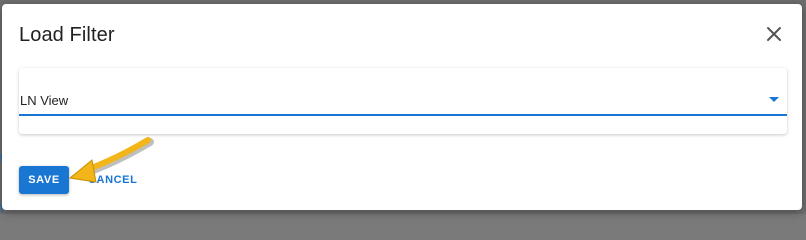 The width and height of the screenshot is (806, 240). I want to click on dropdown-arrow-icon, so click(774, 99).